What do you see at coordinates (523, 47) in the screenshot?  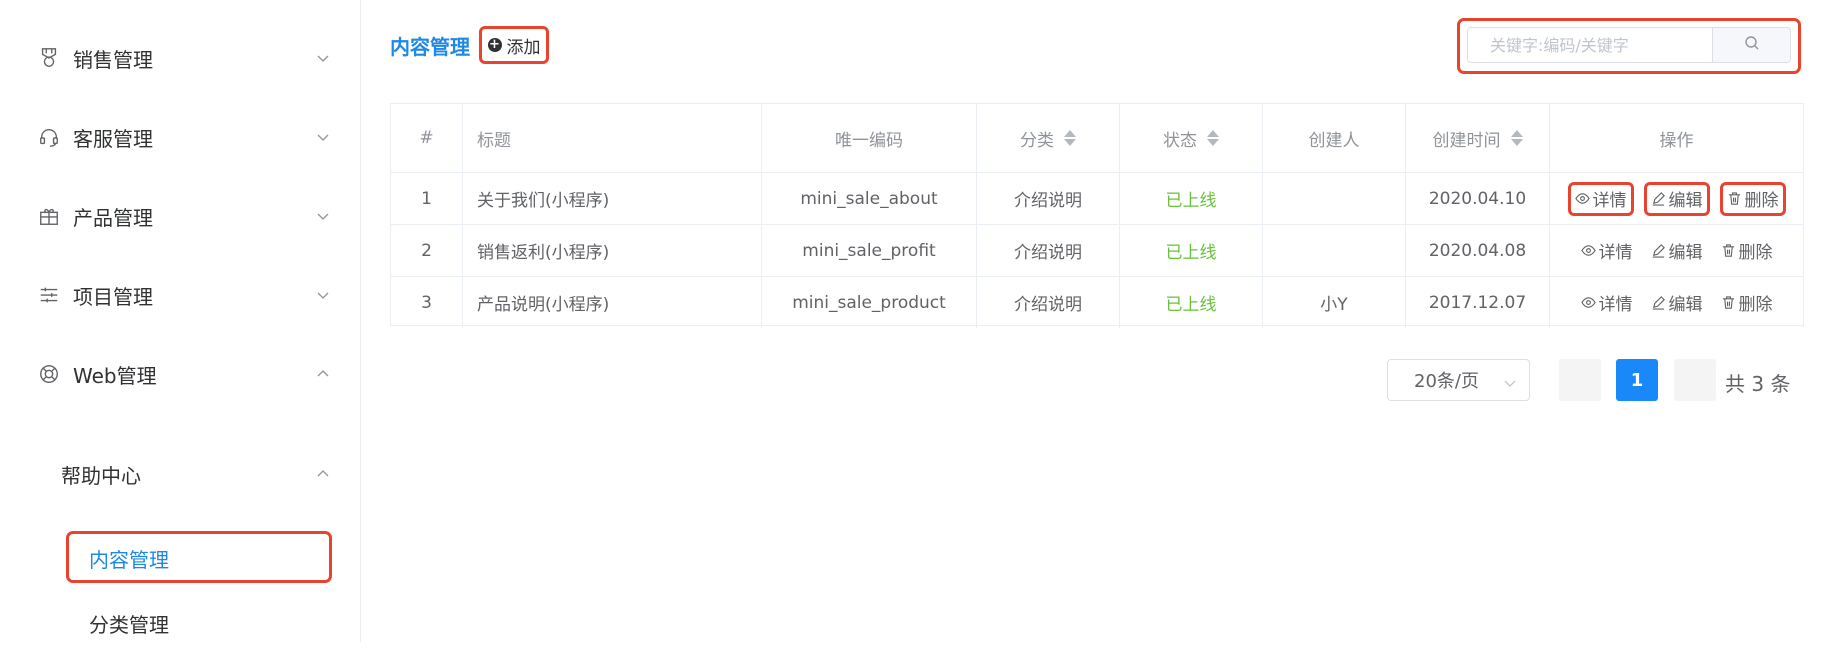 I see `add-button-label: 添加` at bounding box center [523, 47].